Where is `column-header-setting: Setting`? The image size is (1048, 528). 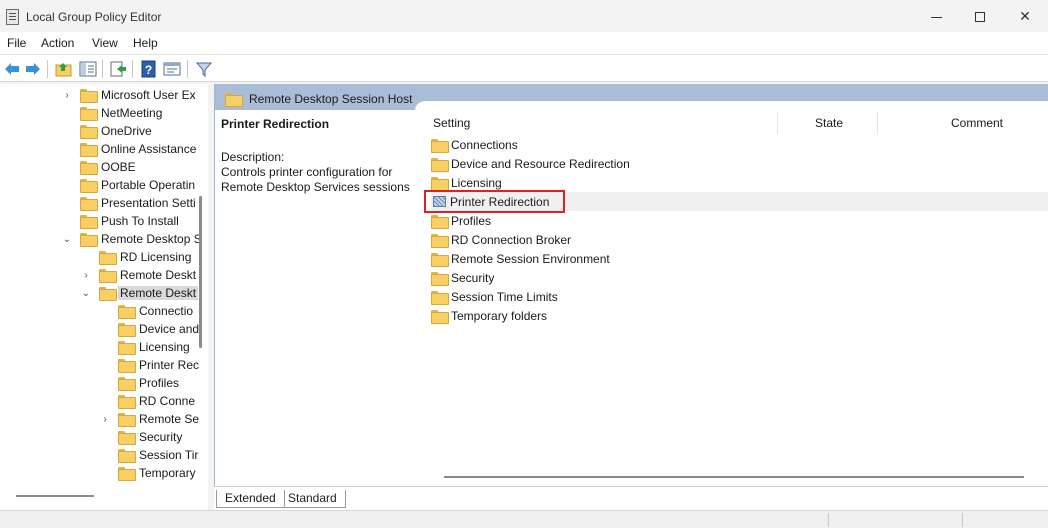
column-header-setting: Setting is located at coordinates (451, 123).